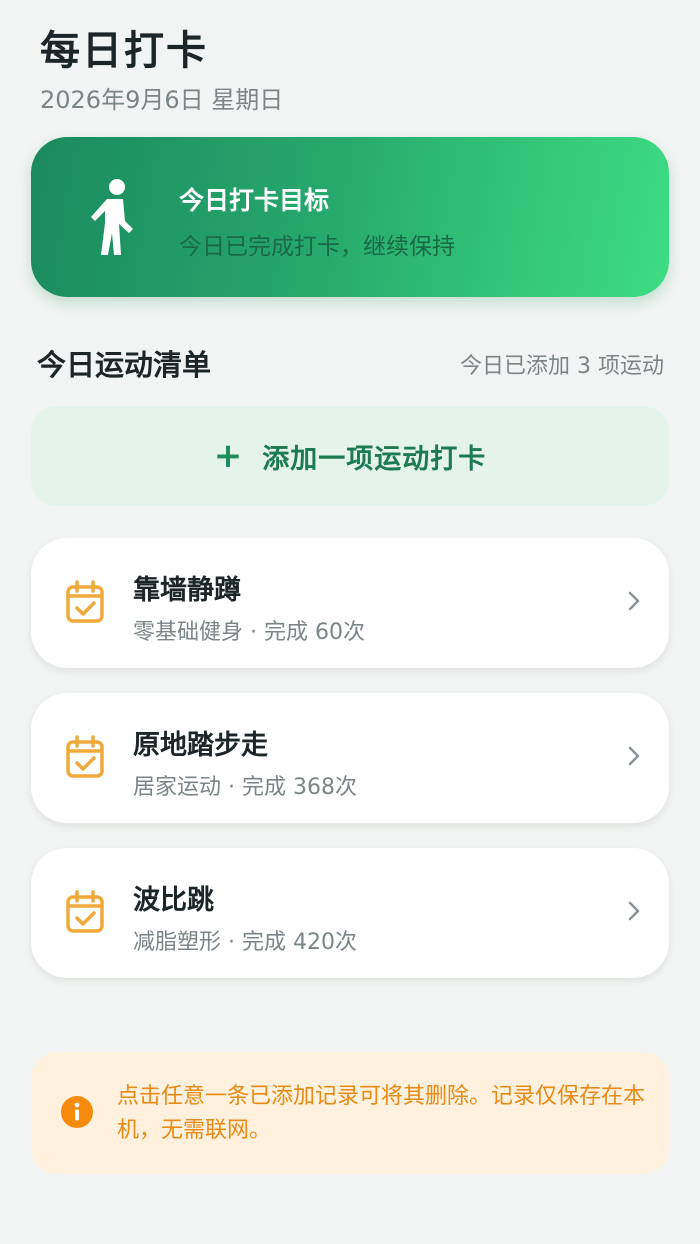 The height and width of the screenshot is (1244, 700). I want to click on add-exercise-button: + 添加一项运动打卡, so click(350, 456).